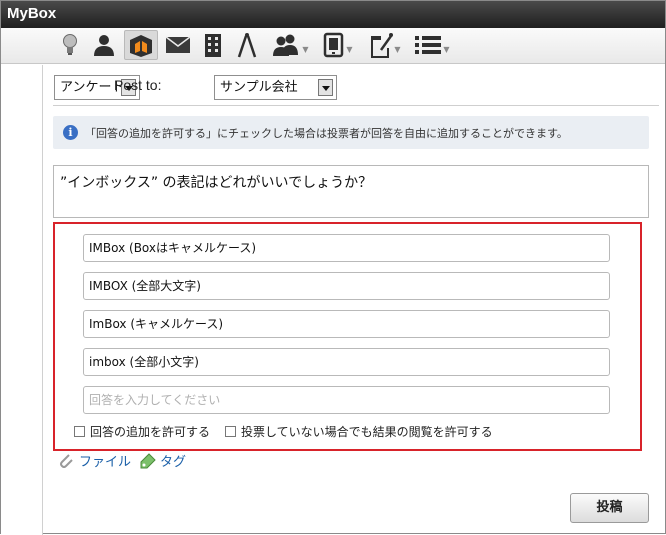  Describe the element at coordinates (213, 45) in the screenshot. I see `building-icon` at that location.